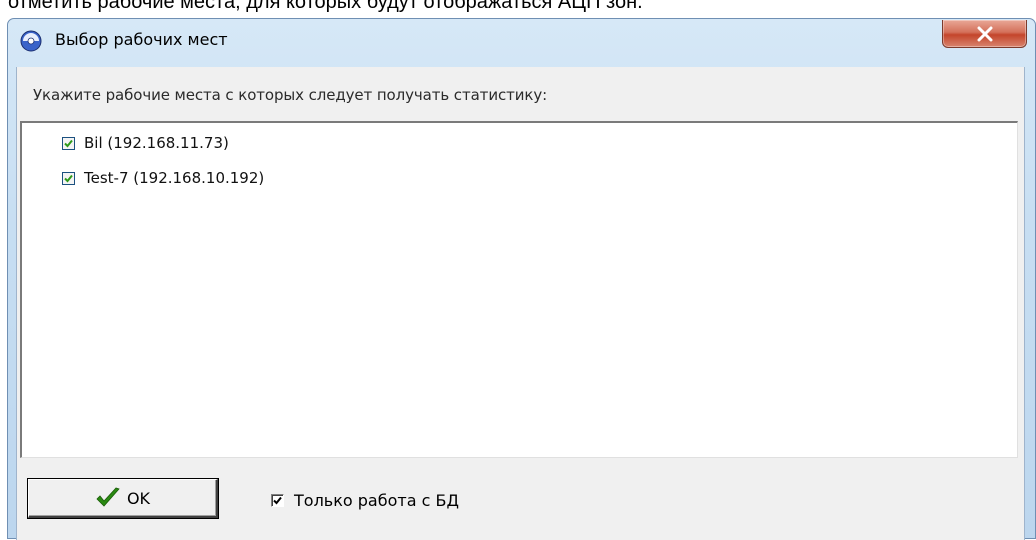 This screenshot has height=540, width=1036. Describe the element at coordinates (521, 43) in the screenshot. I see `title-bar: Выбор рабочих мест` at that location.